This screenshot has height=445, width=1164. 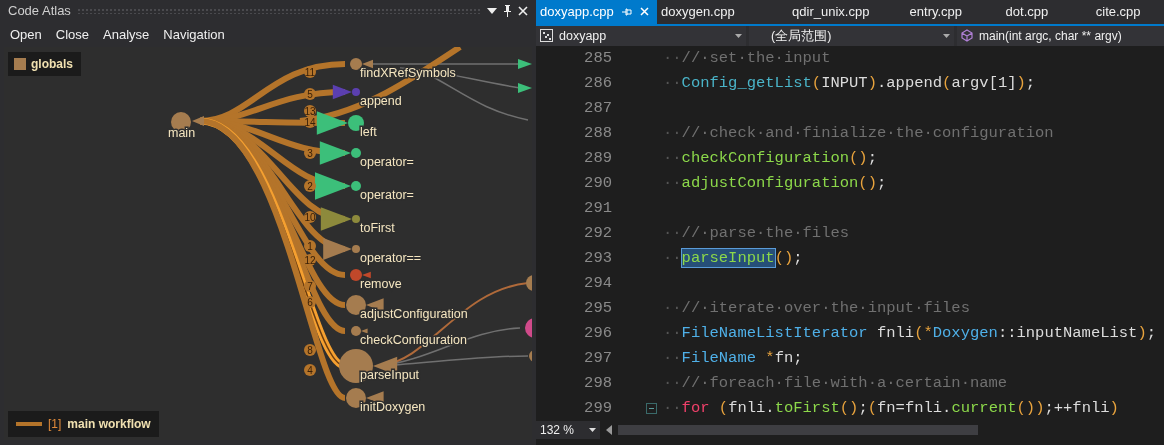 What do you see at coordinates (310, 370) in the screenshot?
I see `call-order-badge: 4` at bounding box center [310, 370].